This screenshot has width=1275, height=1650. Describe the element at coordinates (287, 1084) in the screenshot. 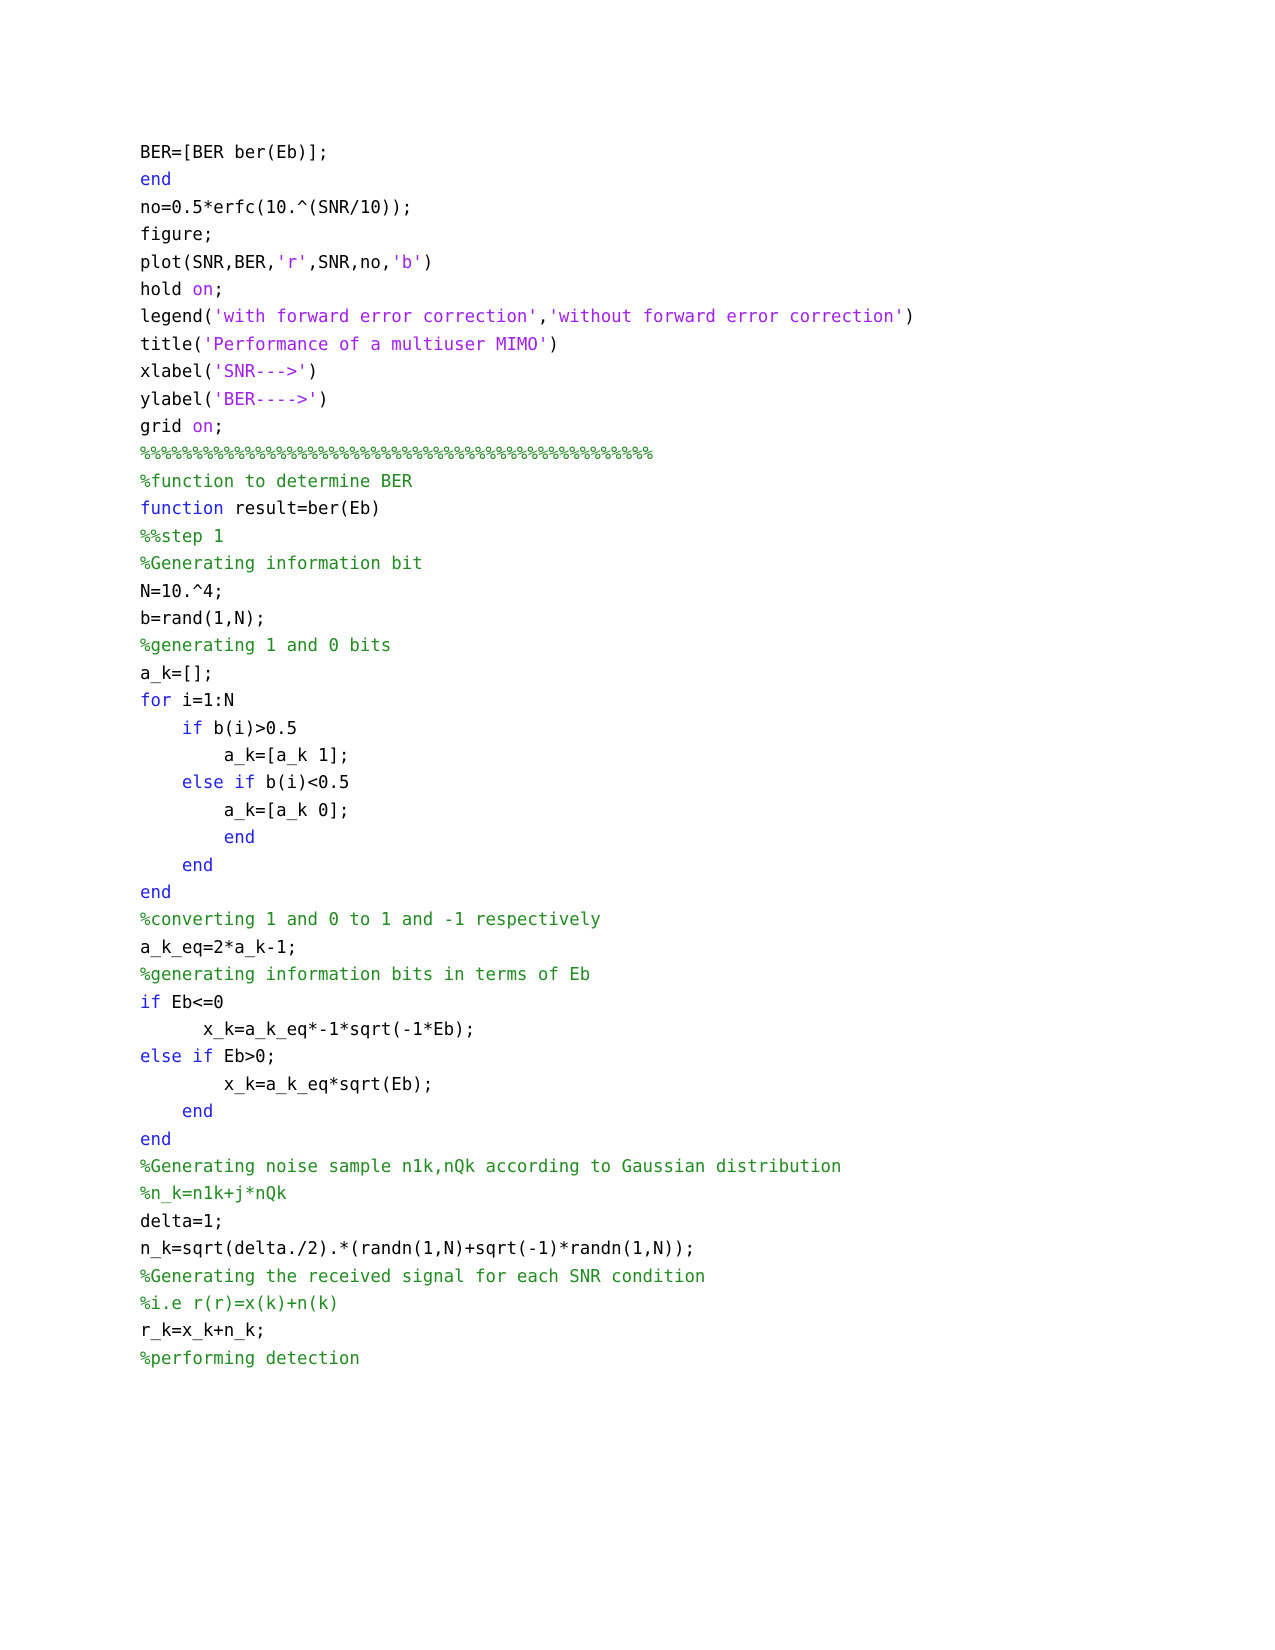

I see `code-token-plain: x_k=a_k_eq*sqrt(Eb);` at that location.